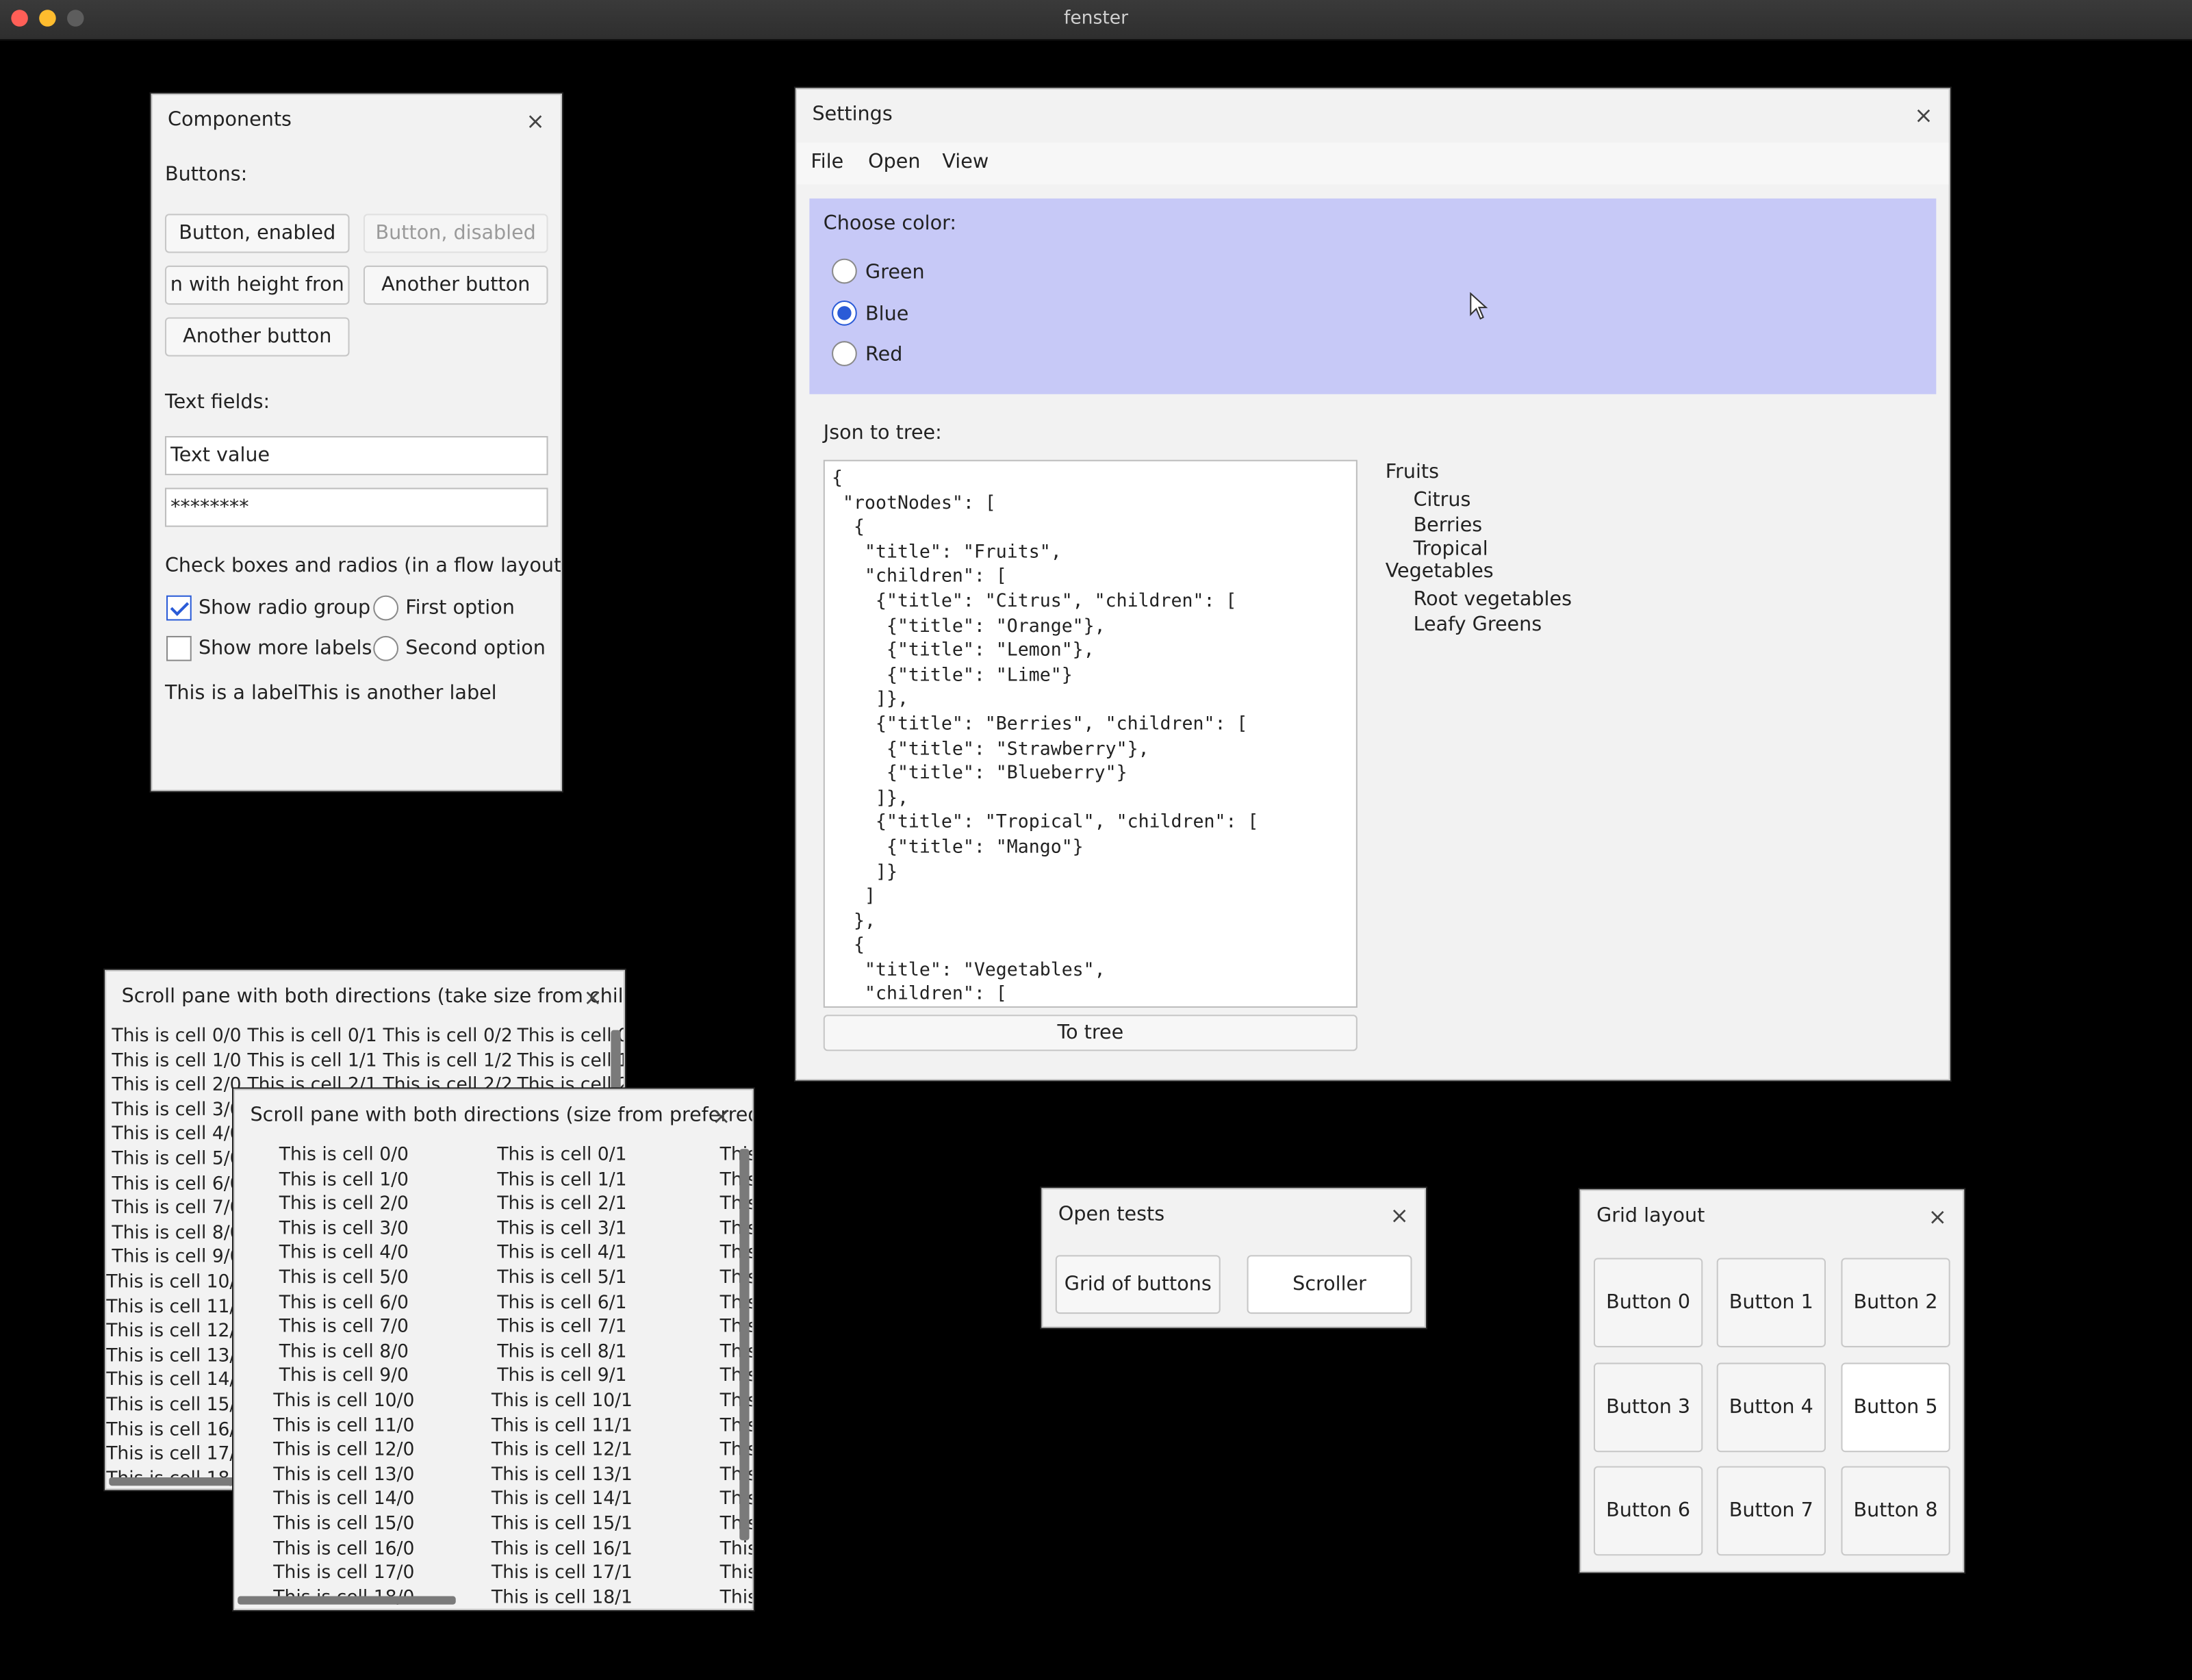  I want to click on show-more-labels-checkbox, so click(179, 648).